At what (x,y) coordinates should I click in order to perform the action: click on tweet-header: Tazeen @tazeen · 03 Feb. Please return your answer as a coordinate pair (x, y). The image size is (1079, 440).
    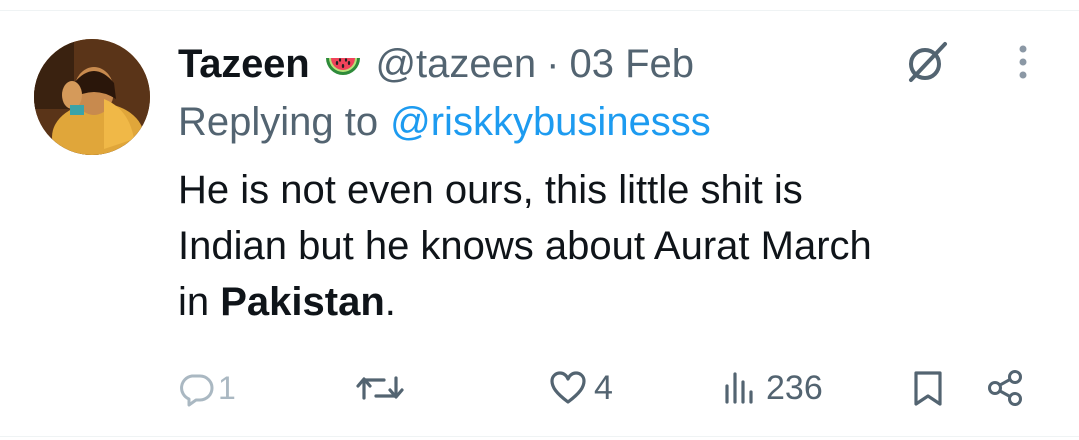
    Looking at the image, I should click on (436, 64).